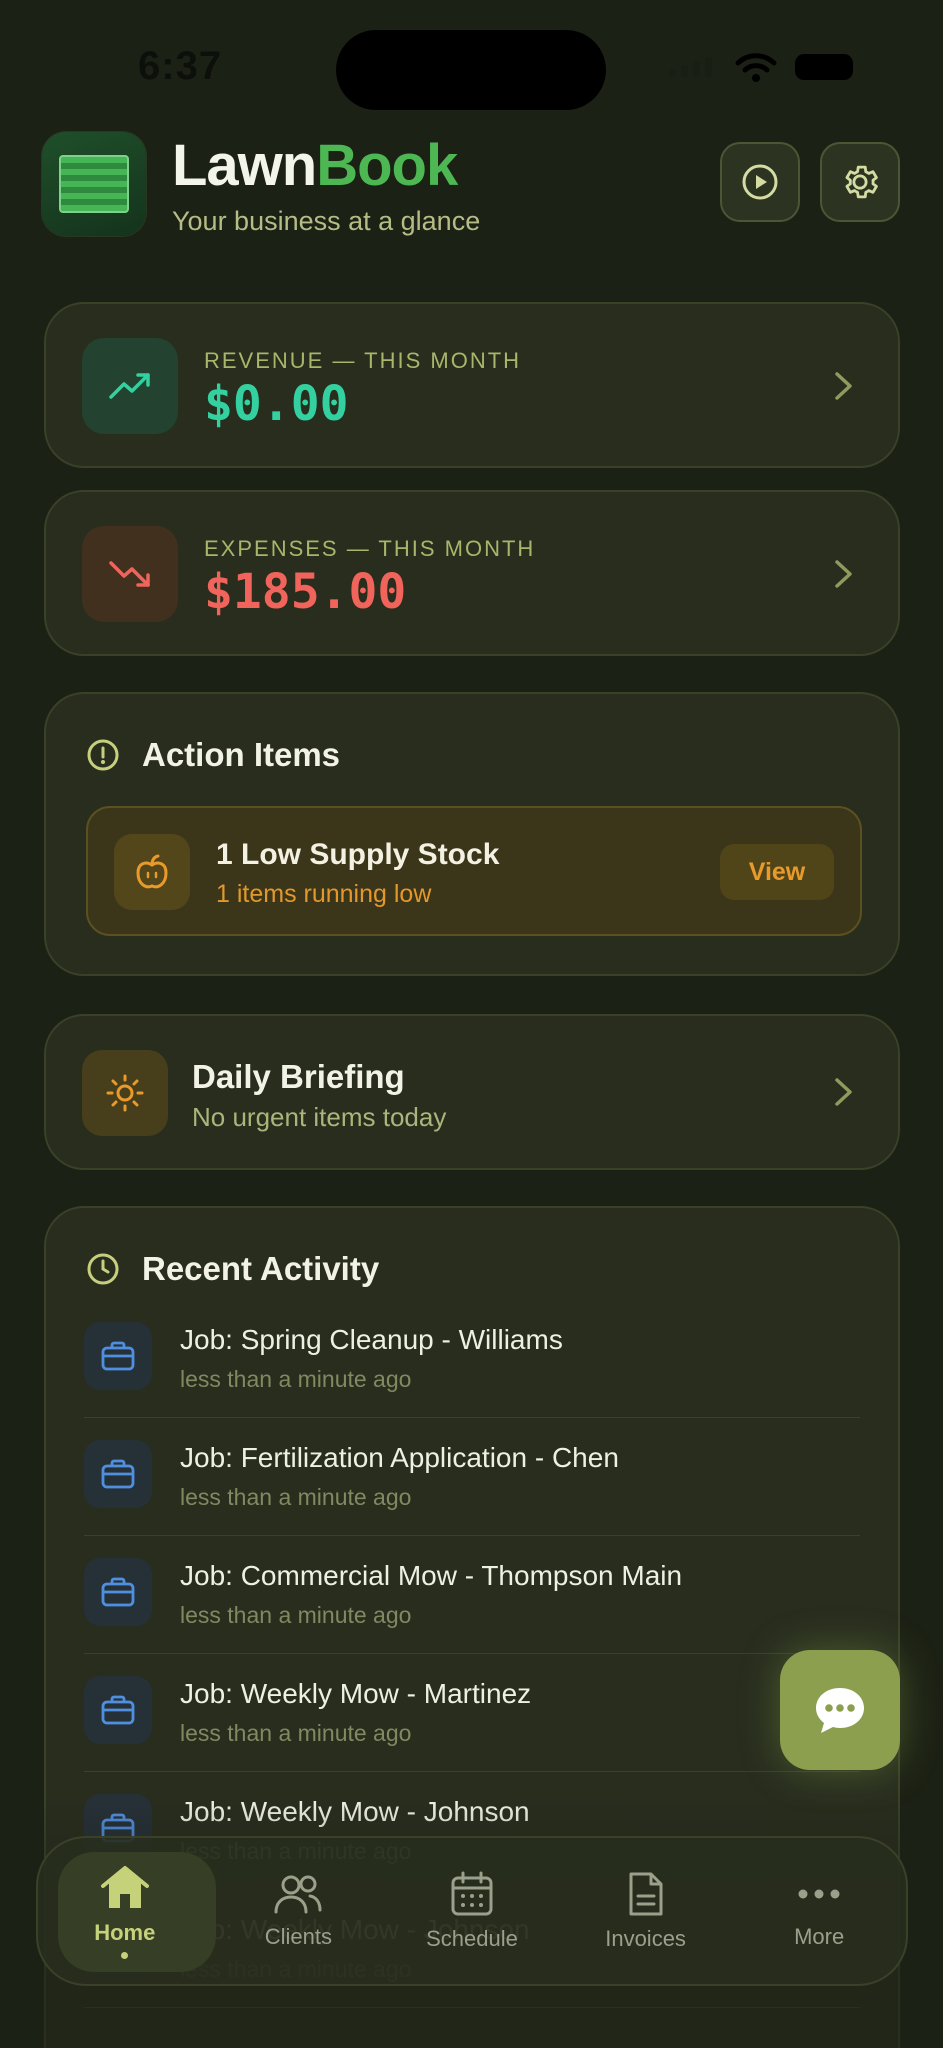 The image size is (943, 2048). I want to click on recent-activity-title: Recent Activity, so click(261, 1268).